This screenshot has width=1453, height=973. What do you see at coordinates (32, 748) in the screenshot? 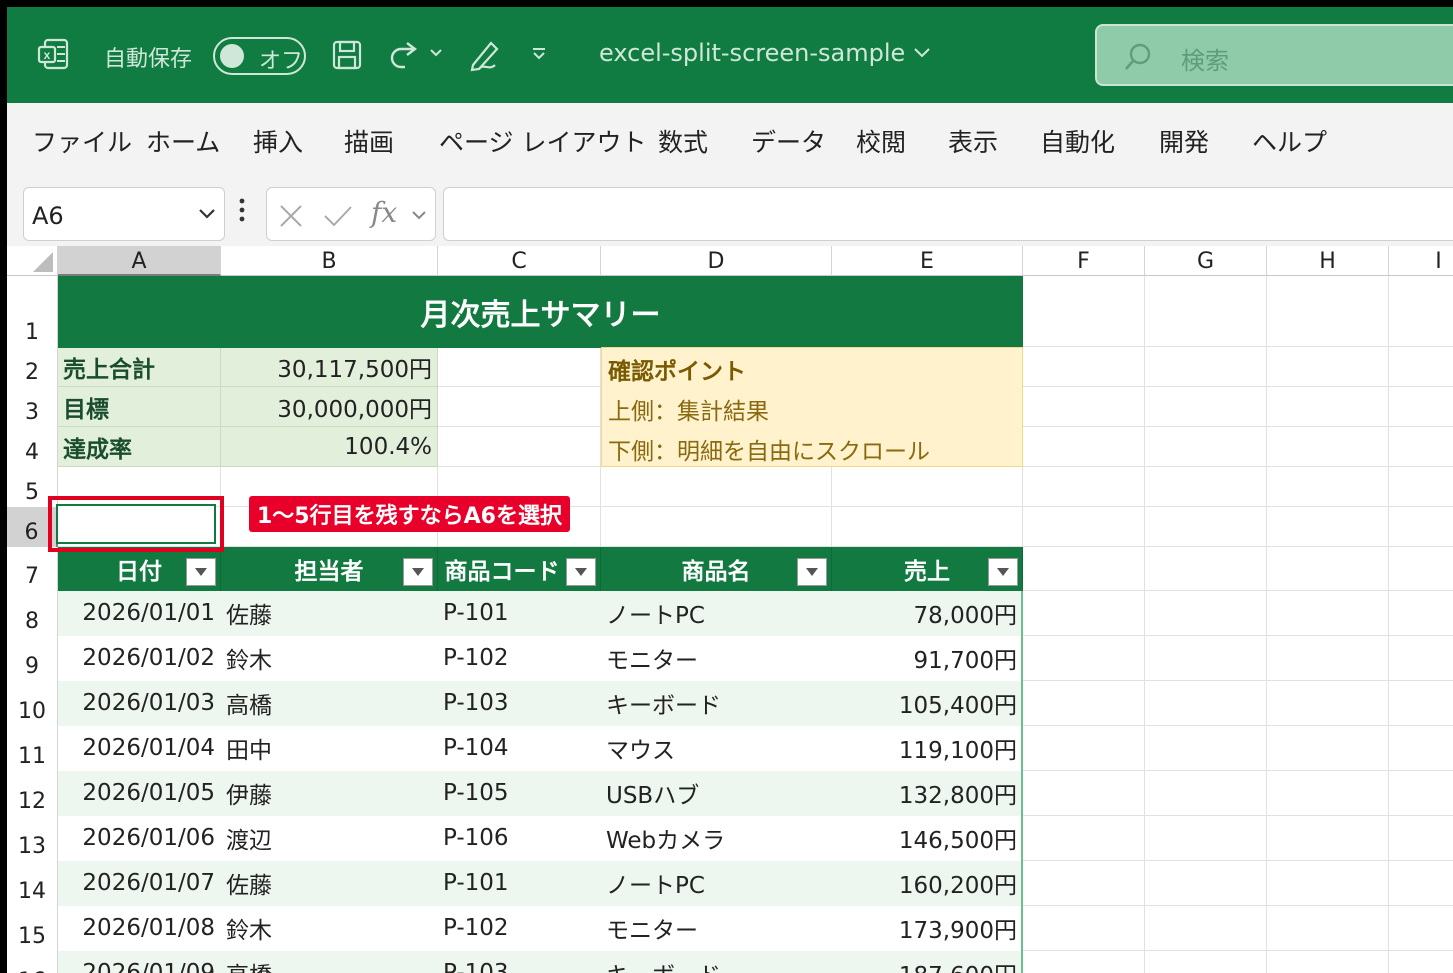
I see `row-header-11: 11` at bounding box center [32, 748].